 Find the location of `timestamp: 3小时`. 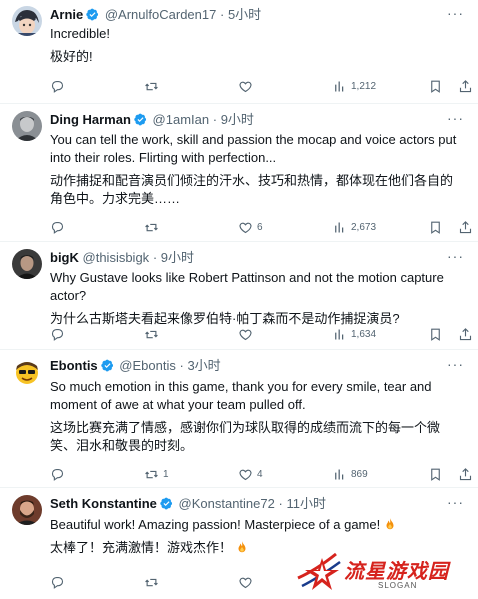

timestamp: 3小时 is located at coordinates (203, 365).